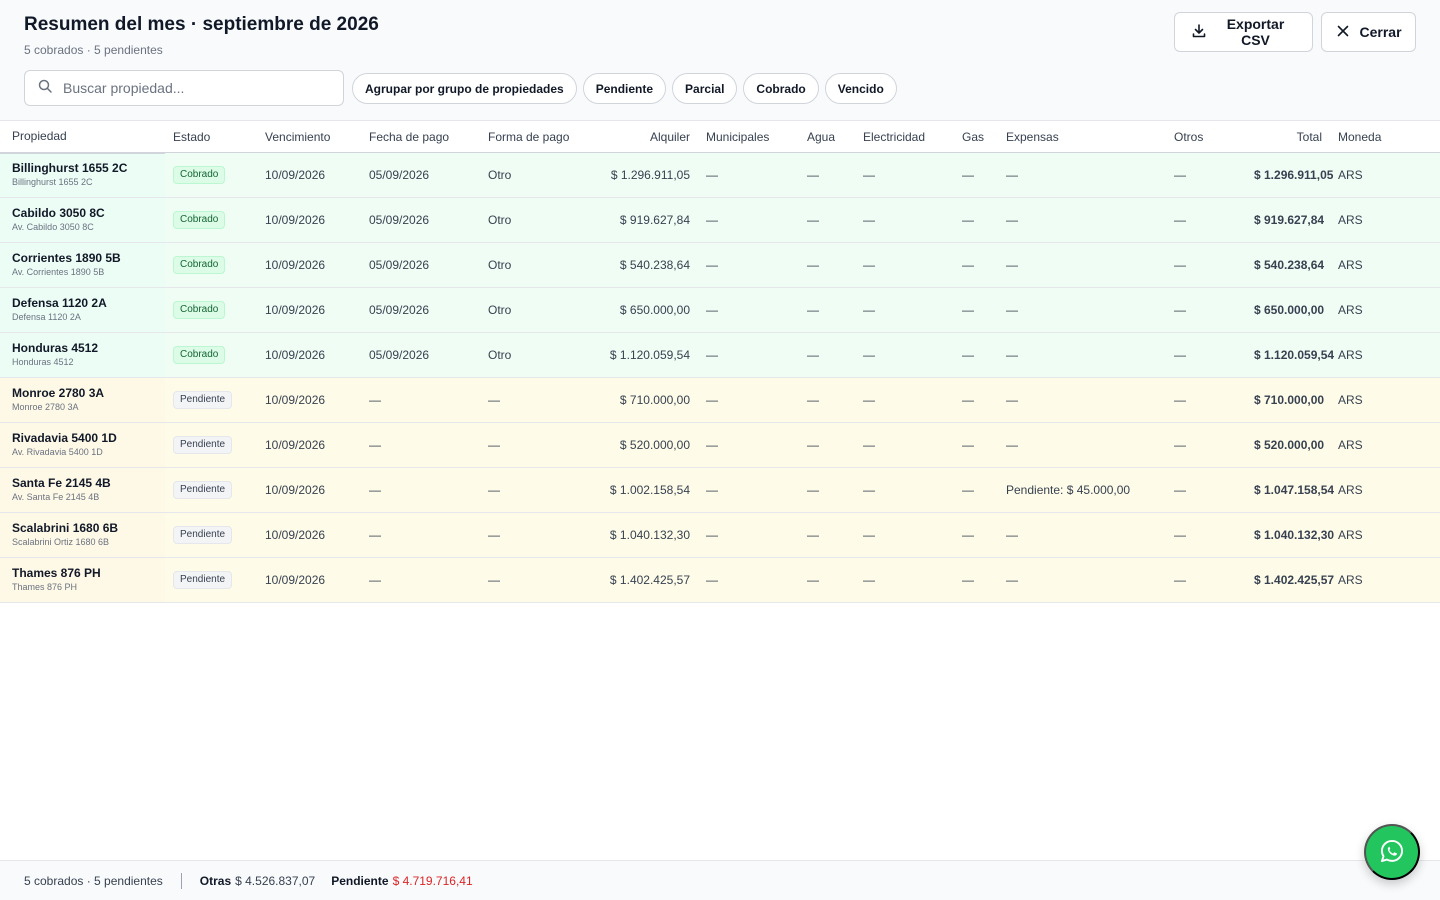 Image resolution: width=1440 pixels, height=900 pixels. What do you see at coordinates (46, 317) in the screenshot?
I see `property-address: Defensa 1120 2A` at bounding box center [46, 317].